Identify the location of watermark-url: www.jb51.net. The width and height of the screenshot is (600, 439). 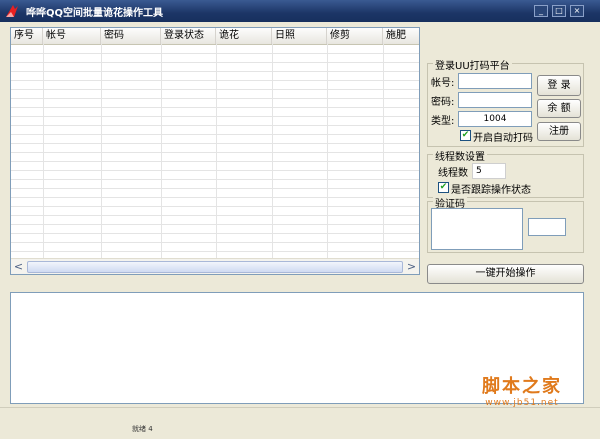
(522, 403).